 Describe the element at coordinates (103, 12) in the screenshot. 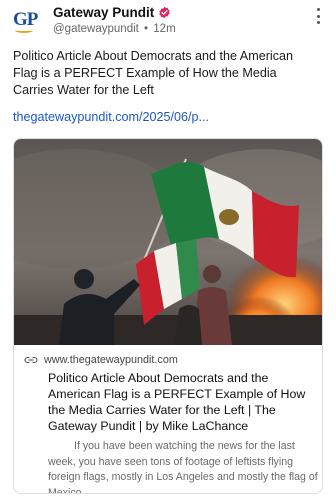

I see `author-name: Gateway Pundit` at that location.